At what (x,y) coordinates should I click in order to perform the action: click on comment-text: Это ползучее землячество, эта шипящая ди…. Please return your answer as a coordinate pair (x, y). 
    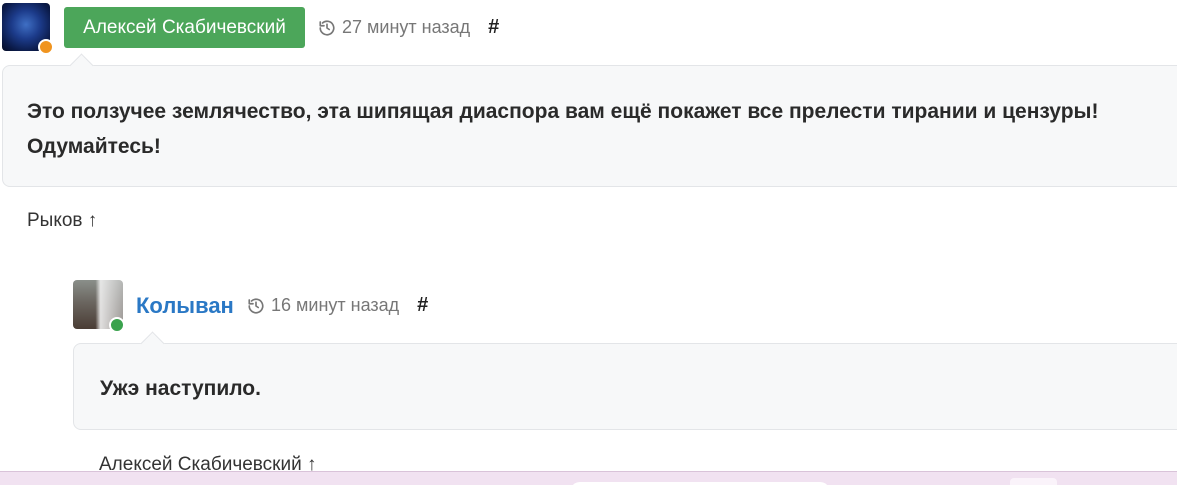
    Looking at the image, I should click on (563, 129).